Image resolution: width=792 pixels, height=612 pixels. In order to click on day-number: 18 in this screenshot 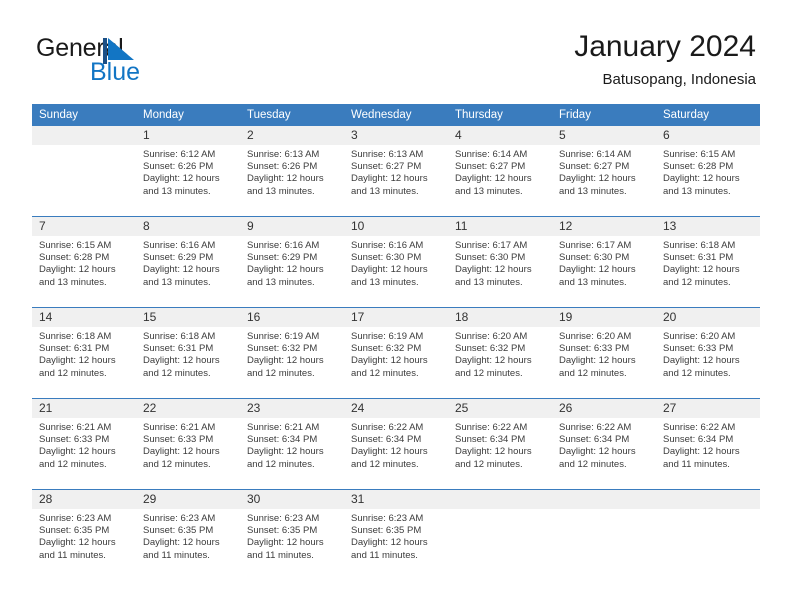, I will do `click(500, 317)`.